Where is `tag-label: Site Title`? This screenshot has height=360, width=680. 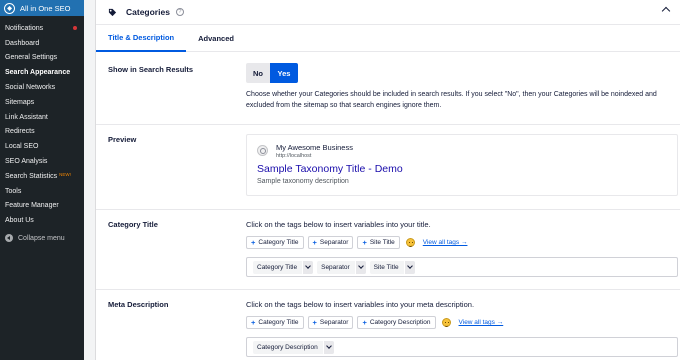
tag-label: Site Title is located at coordinates (382, 242).